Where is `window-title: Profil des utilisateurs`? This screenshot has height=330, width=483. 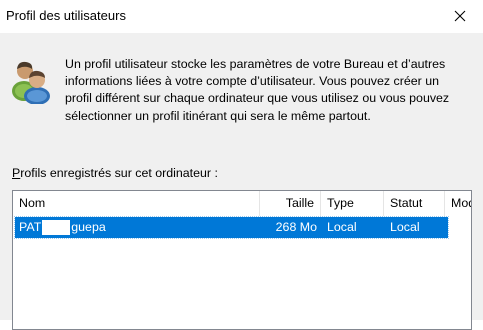
window-title: Profil des utilisateurs is located at coordinates (66, 15).